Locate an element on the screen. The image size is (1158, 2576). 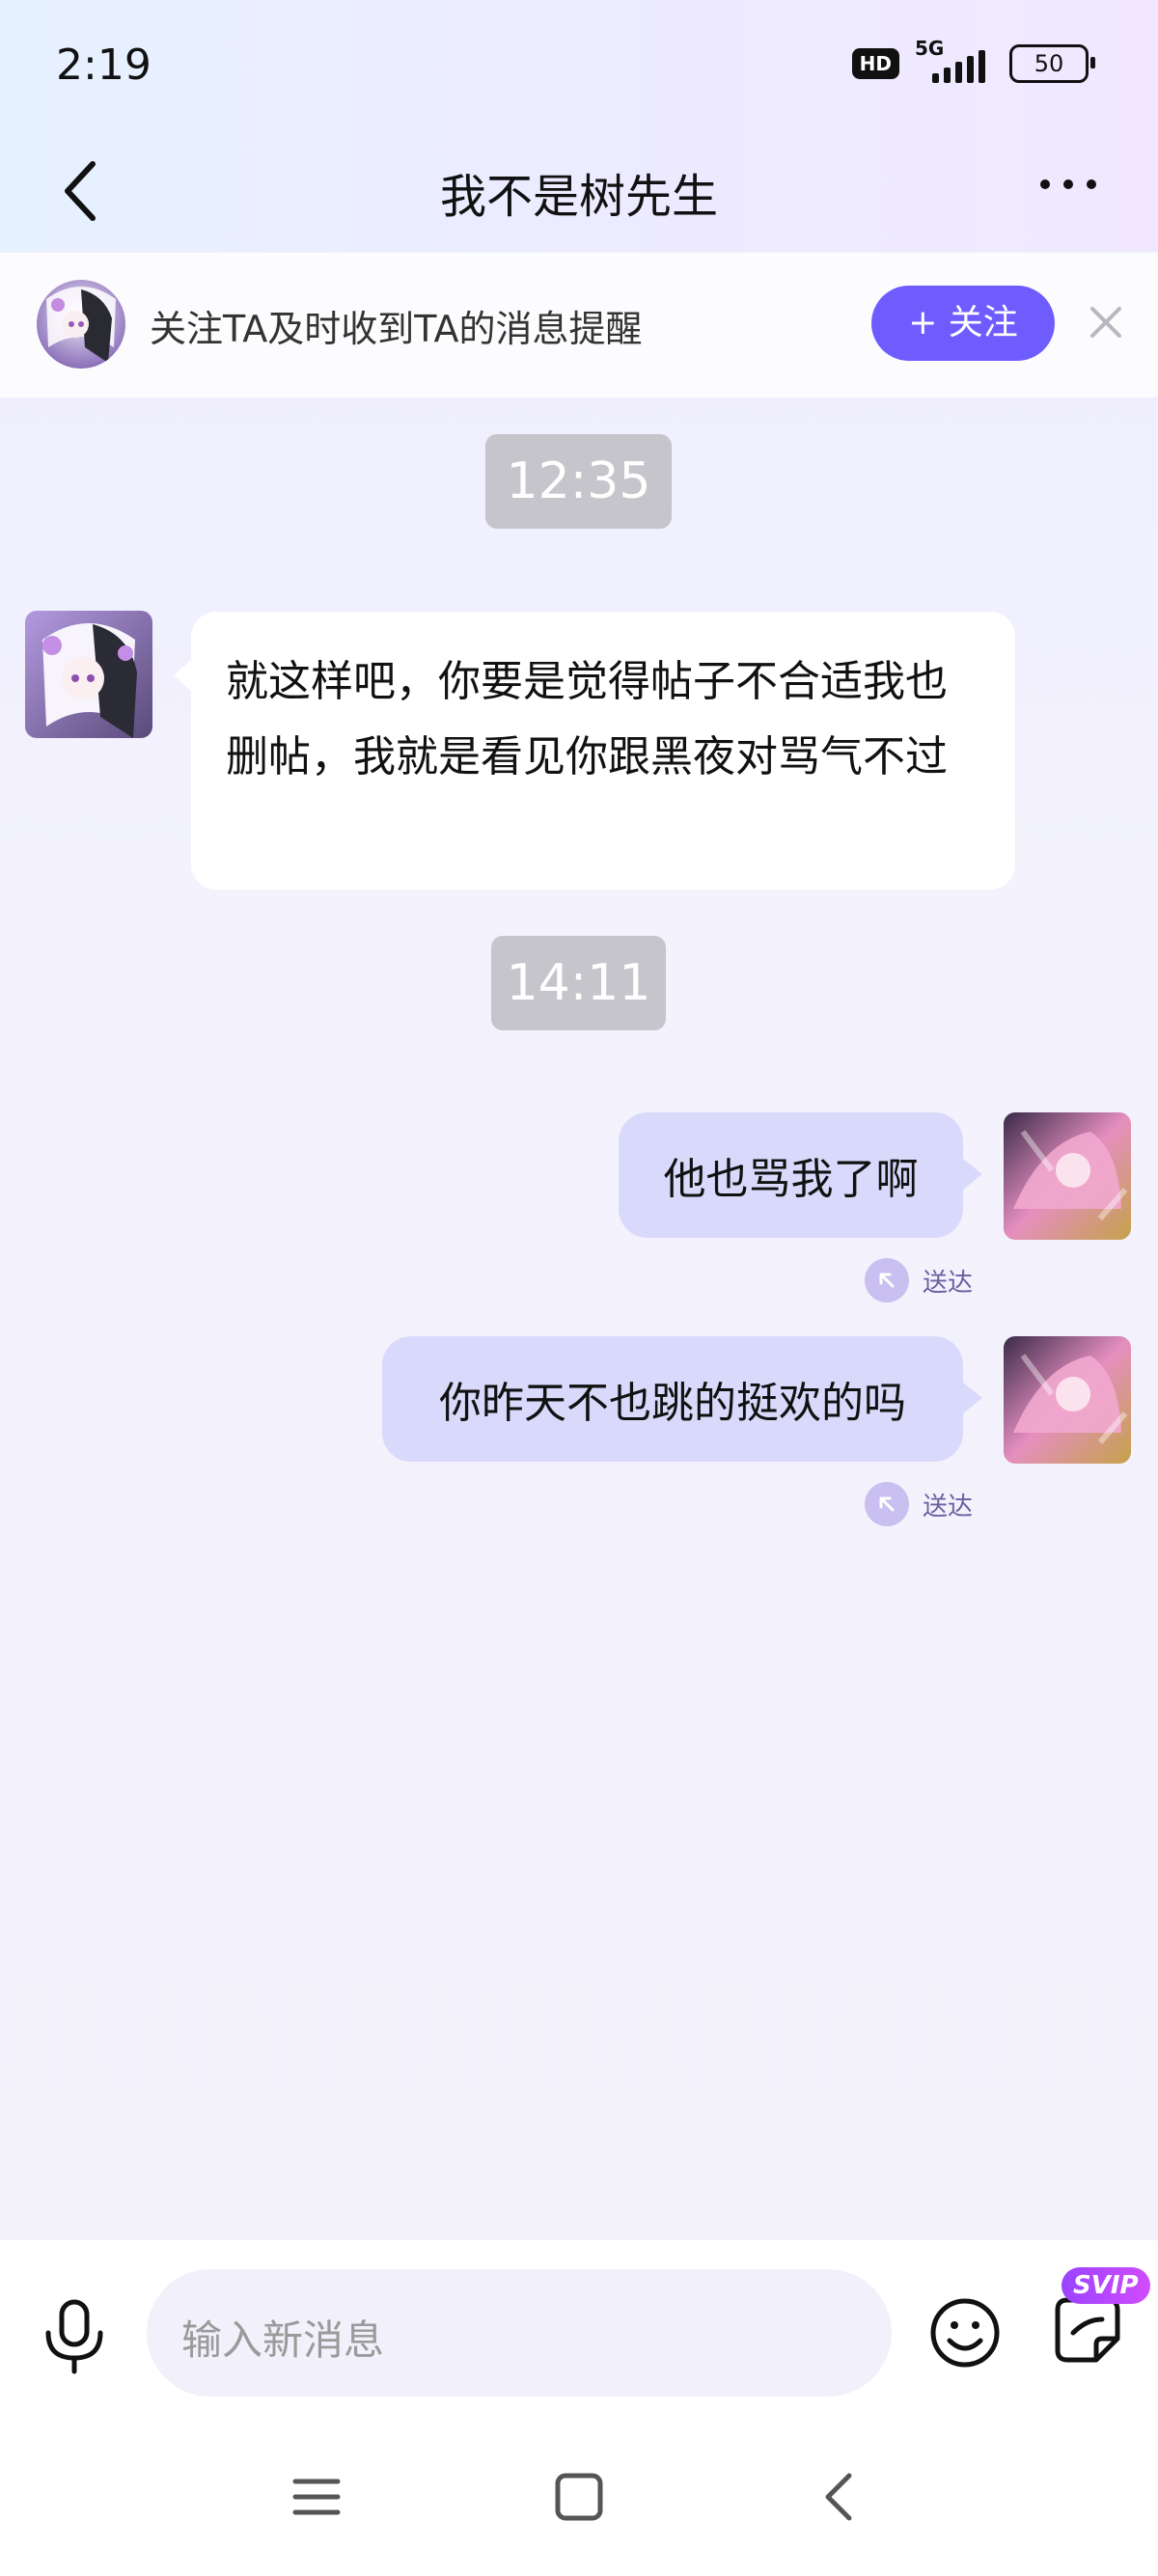
chat-header: 我不是树先生 is located at coordinates (579, 193).